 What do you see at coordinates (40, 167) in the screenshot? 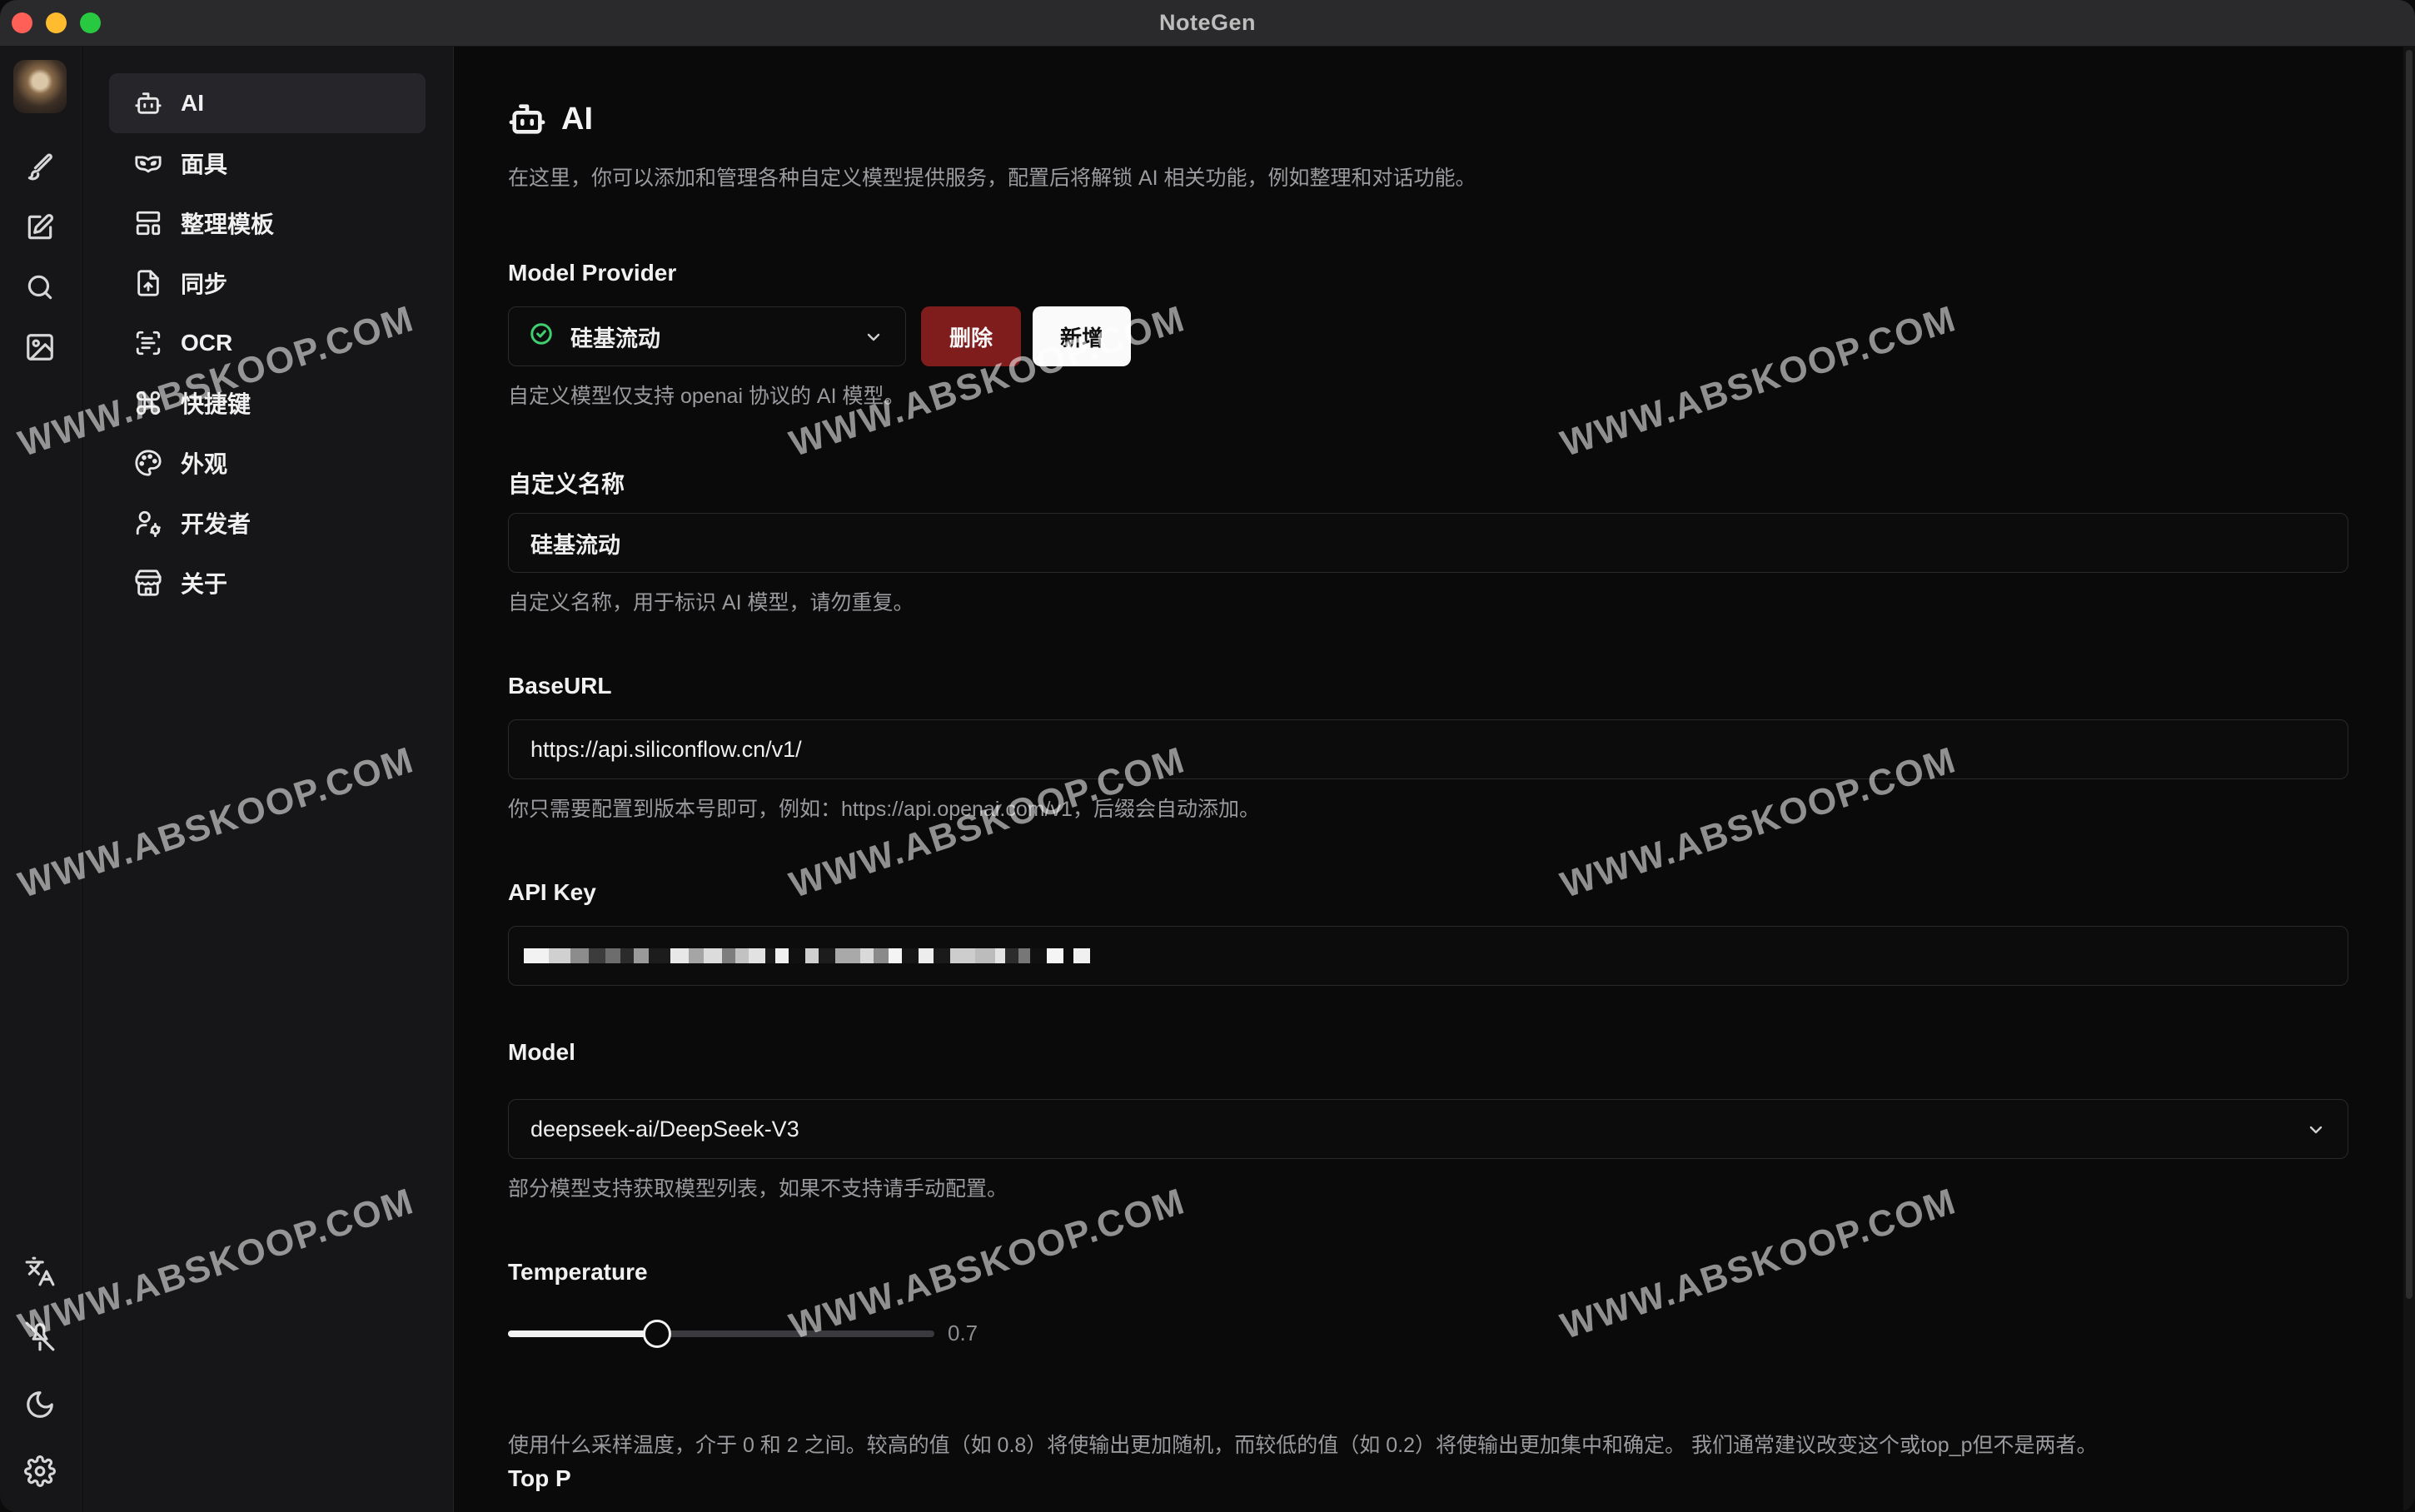
I see `brush-icon` at bounding box center [40, 167].